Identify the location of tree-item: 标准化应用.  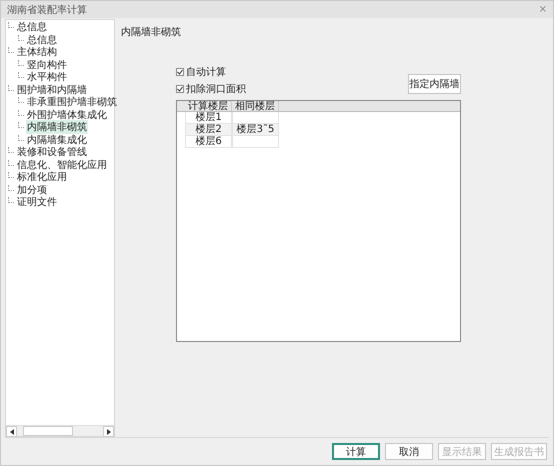
(42, 177).